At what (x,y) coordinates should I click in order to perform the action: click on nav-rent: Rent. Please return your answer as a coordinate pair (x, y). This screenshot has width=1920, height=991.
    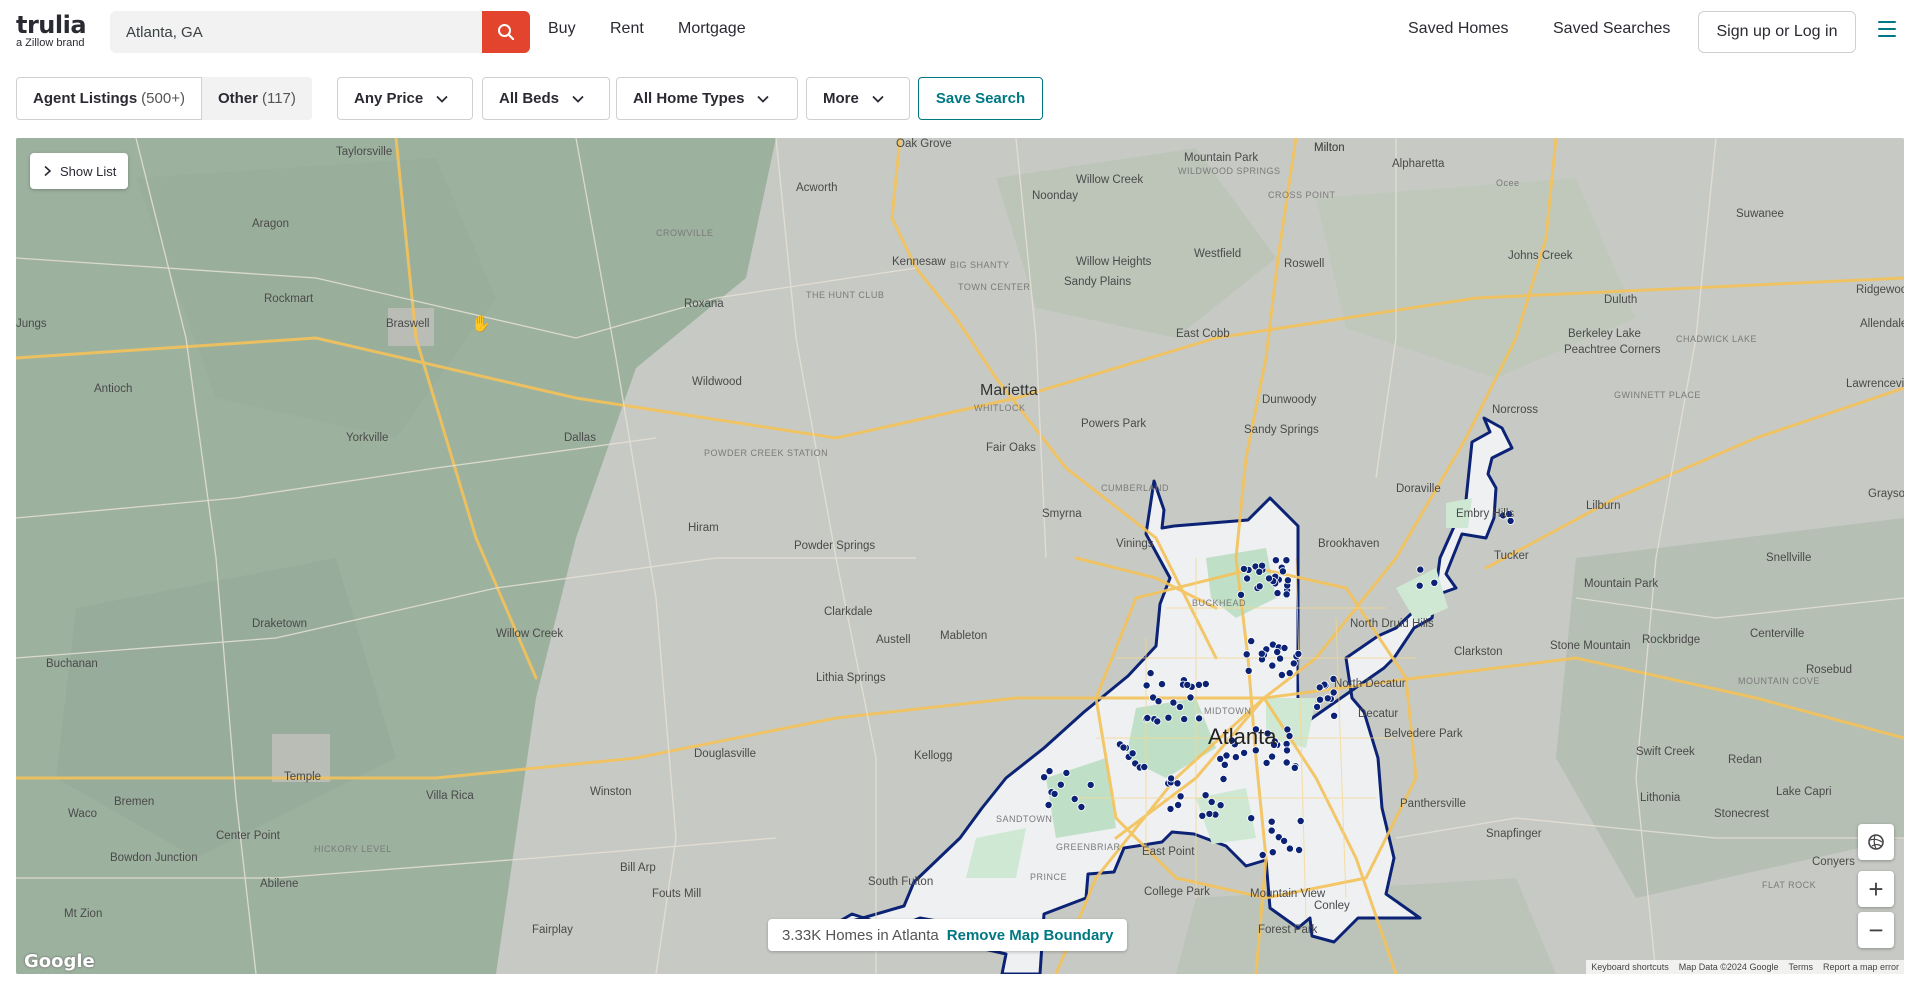
    Looking at the image, I should click on (627, 29).